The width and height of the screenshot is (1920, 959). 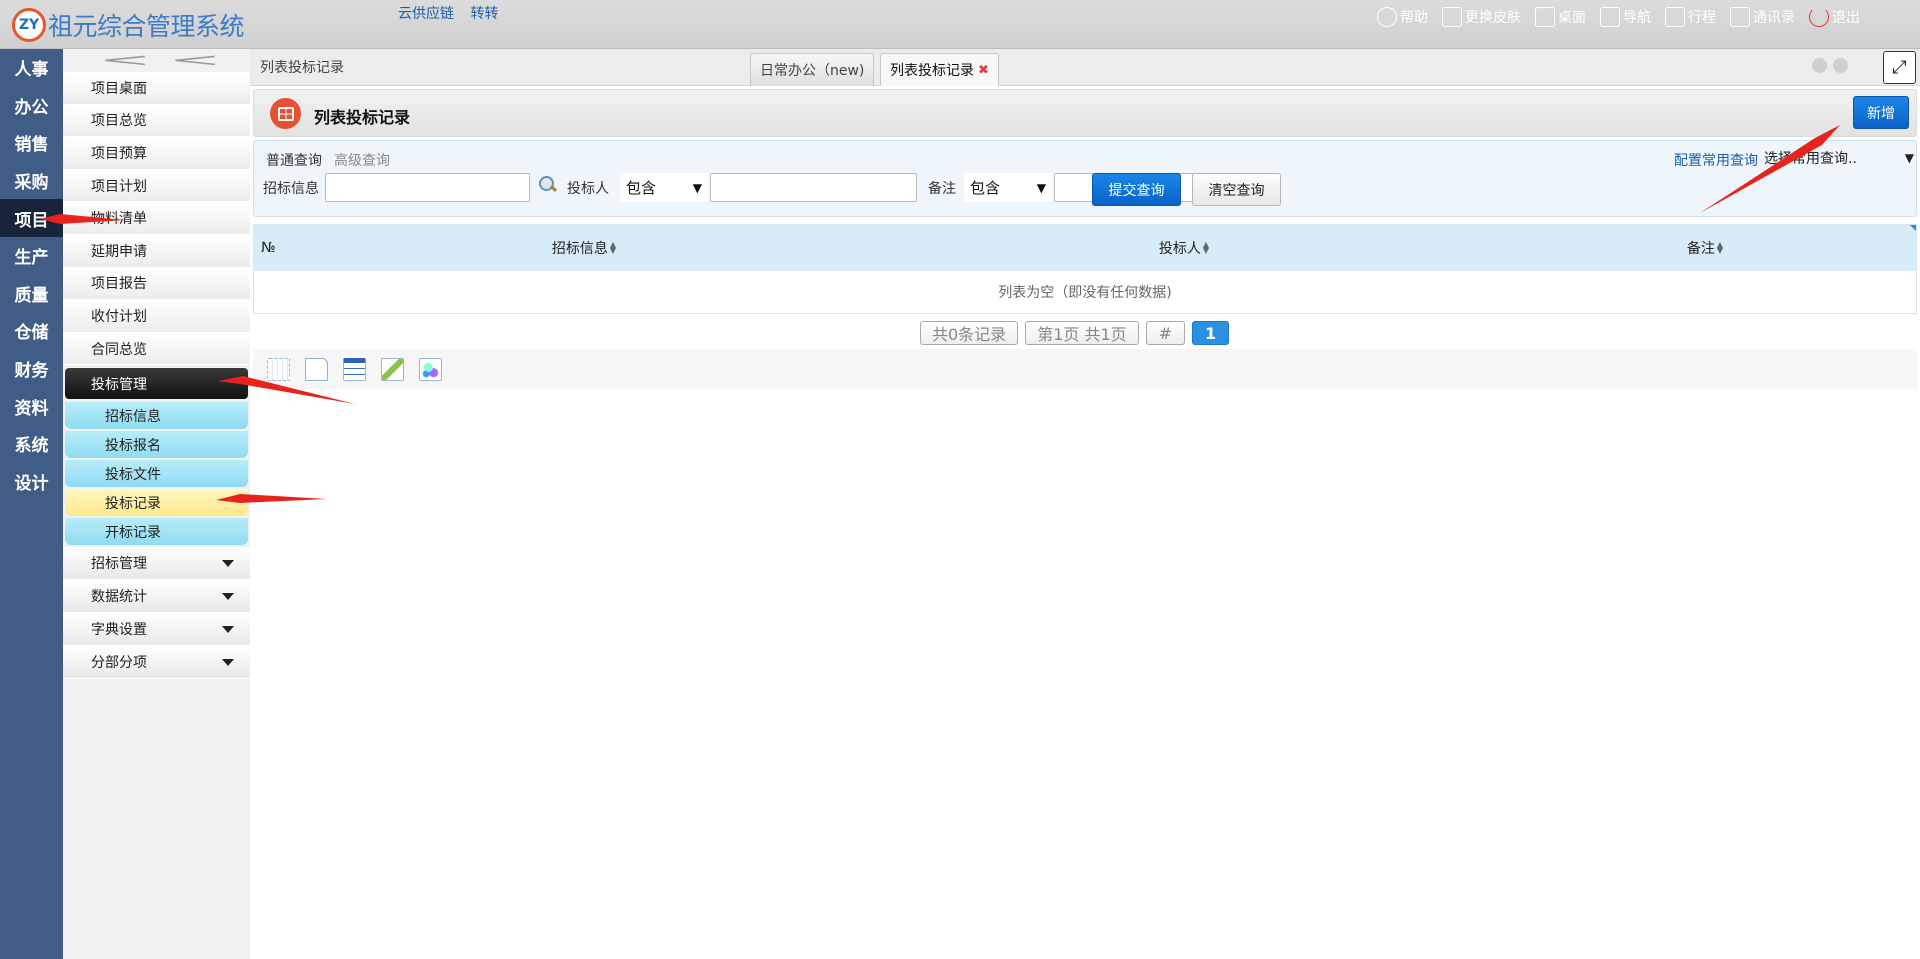 What do you see at coordinates (939, 69) in the screenshot?
I see `tab-bid-records: 列表投标记录 ✖` at bounding box center [939, 69].